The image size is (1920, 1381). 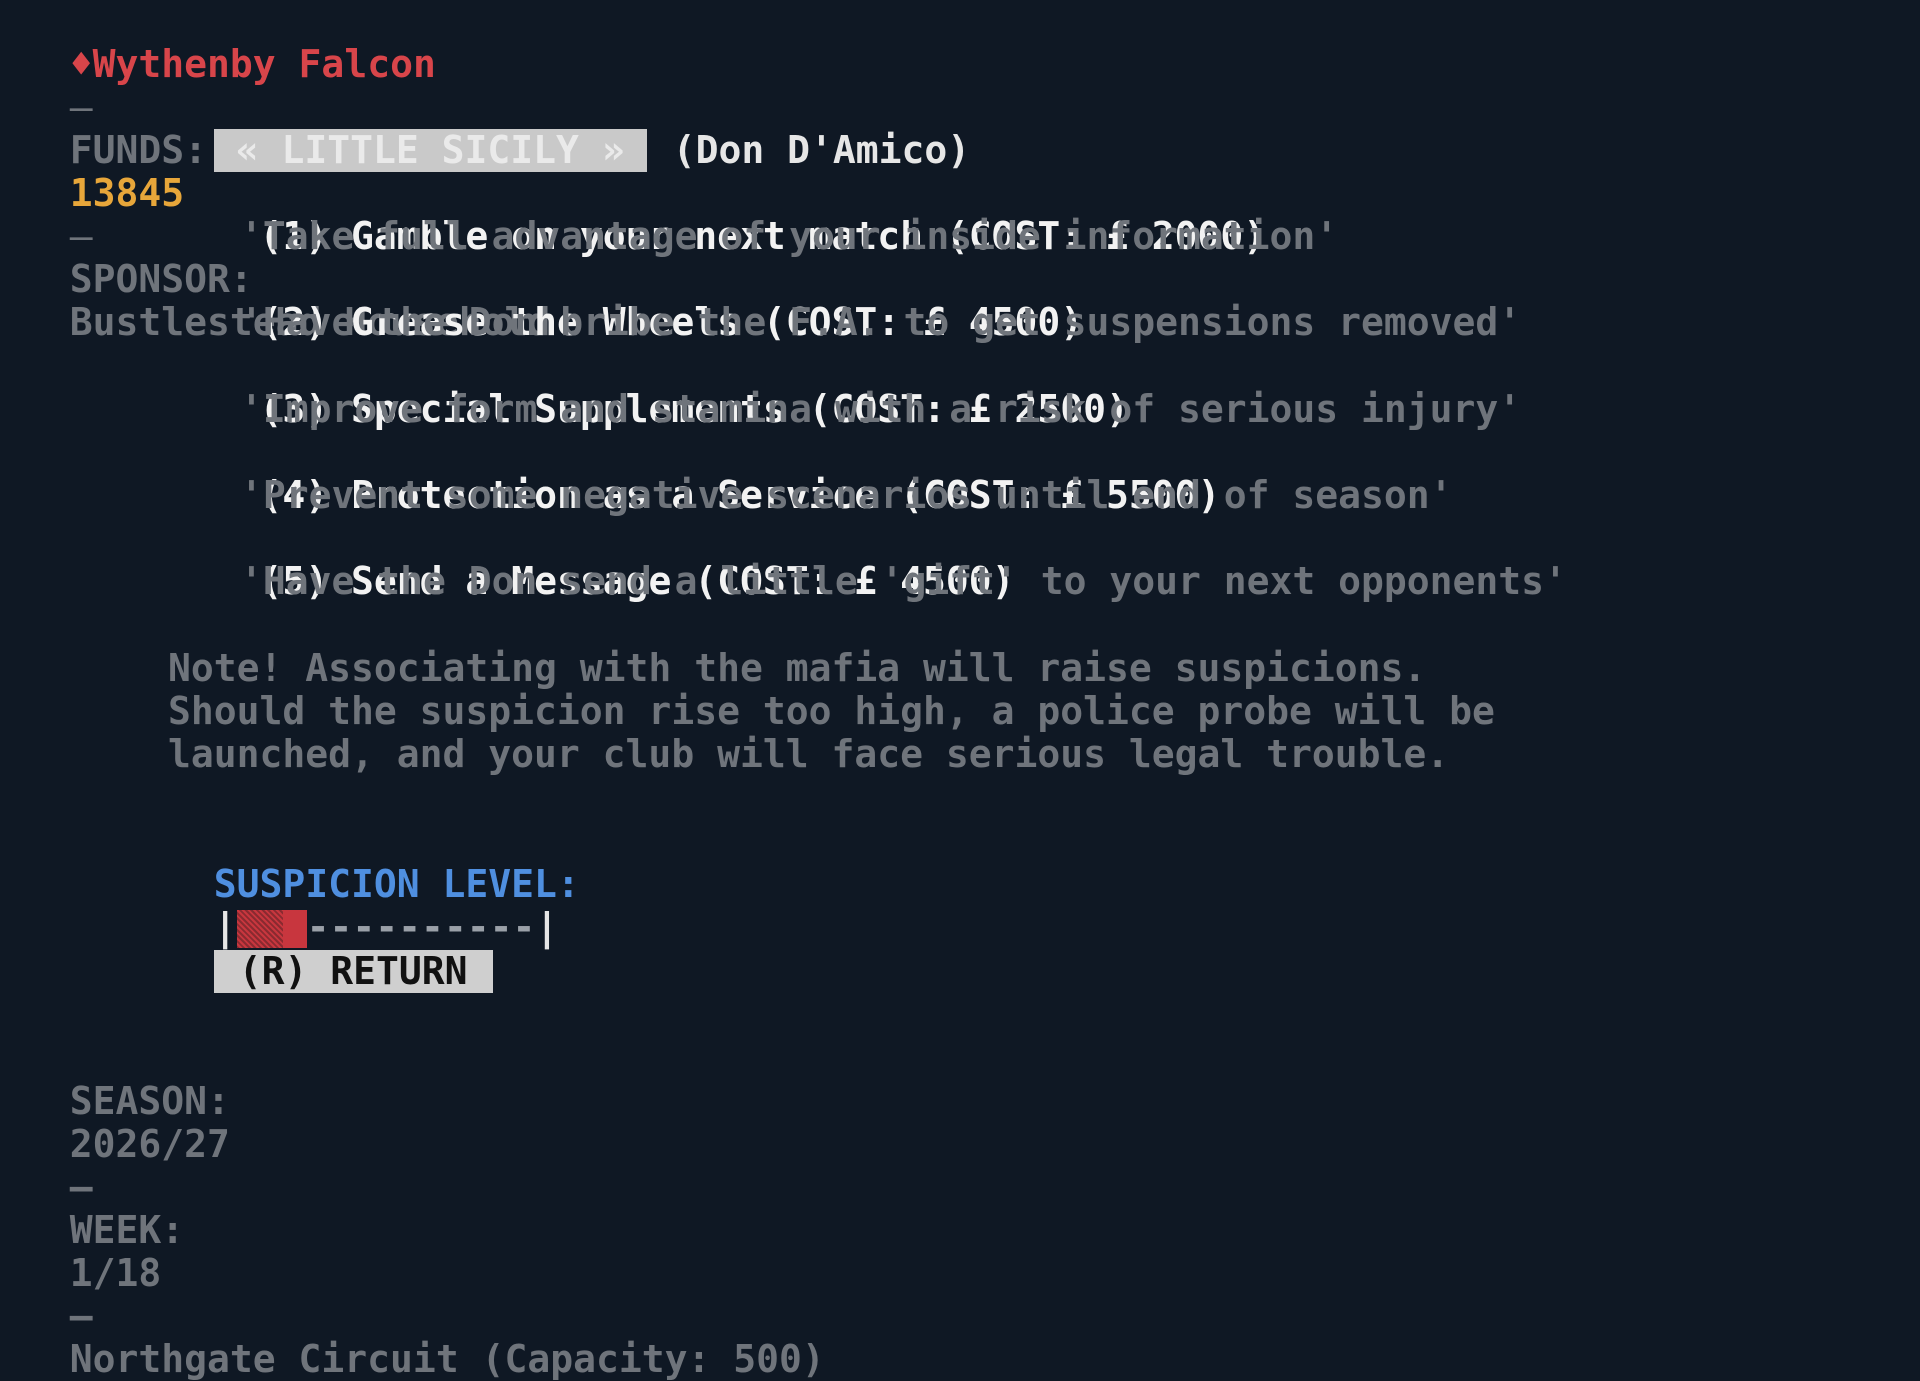 I want to click on shop-header: « LITTLE SICILY » (Don D'Amico), so click(x=569, y=129).